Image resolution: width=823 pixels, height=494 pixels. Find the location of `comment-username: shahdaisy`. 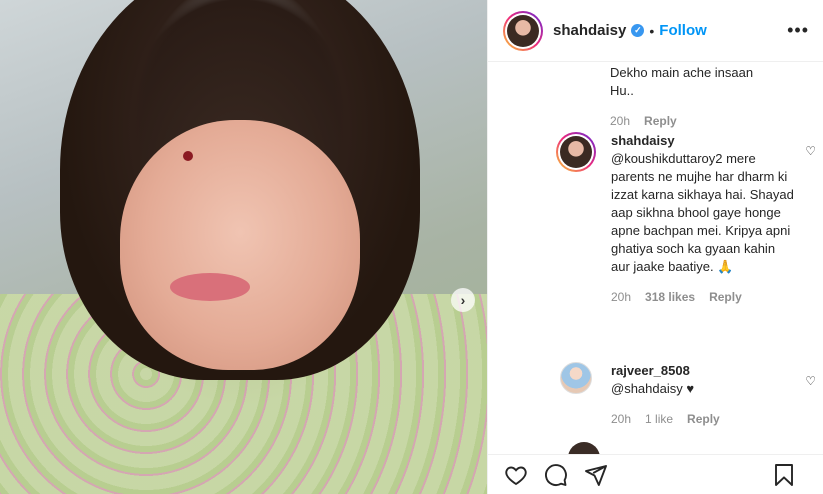

comment-username: shahdaisy is located at coordinates (643, 140).